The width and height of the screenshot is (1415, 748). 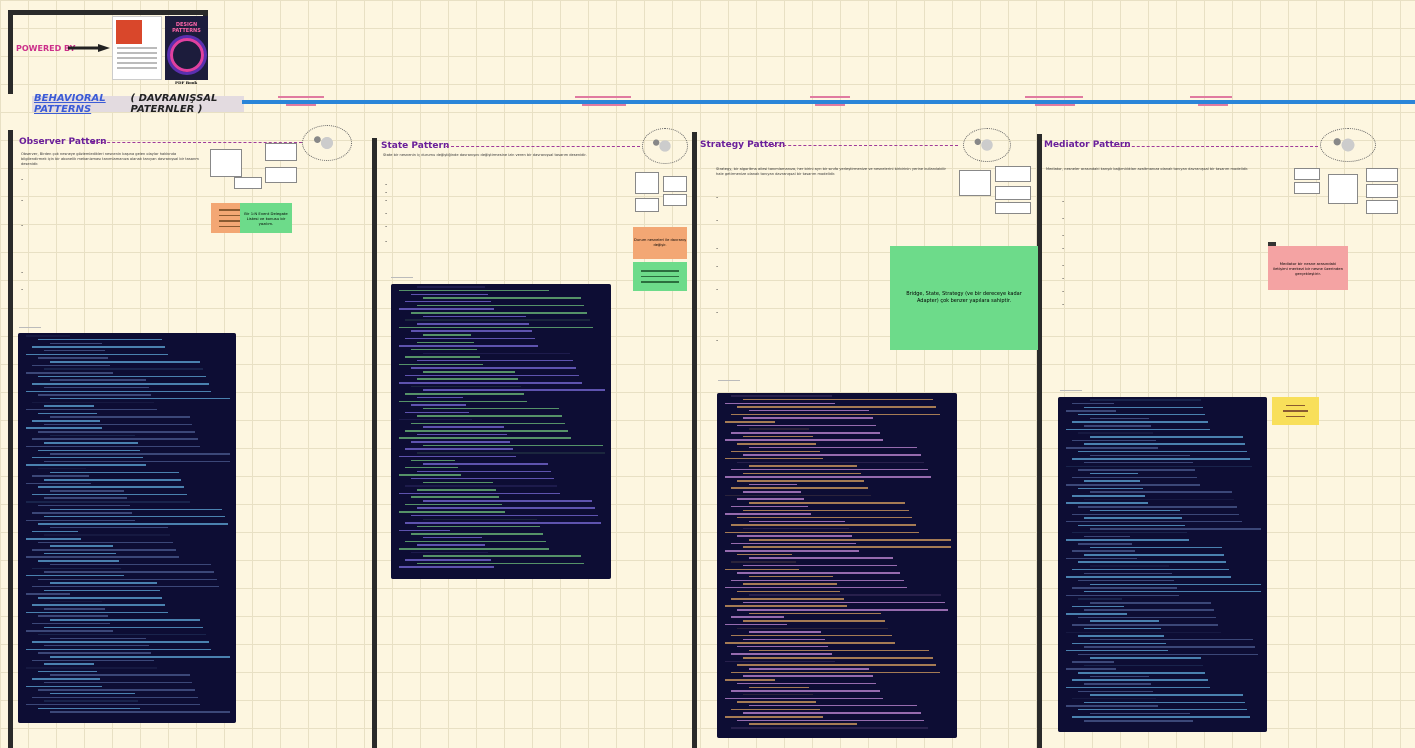 What do you see at coordinates (137, 48) in the screenshot?
I see `article-thumbnail` at bounding box center [137, 48].